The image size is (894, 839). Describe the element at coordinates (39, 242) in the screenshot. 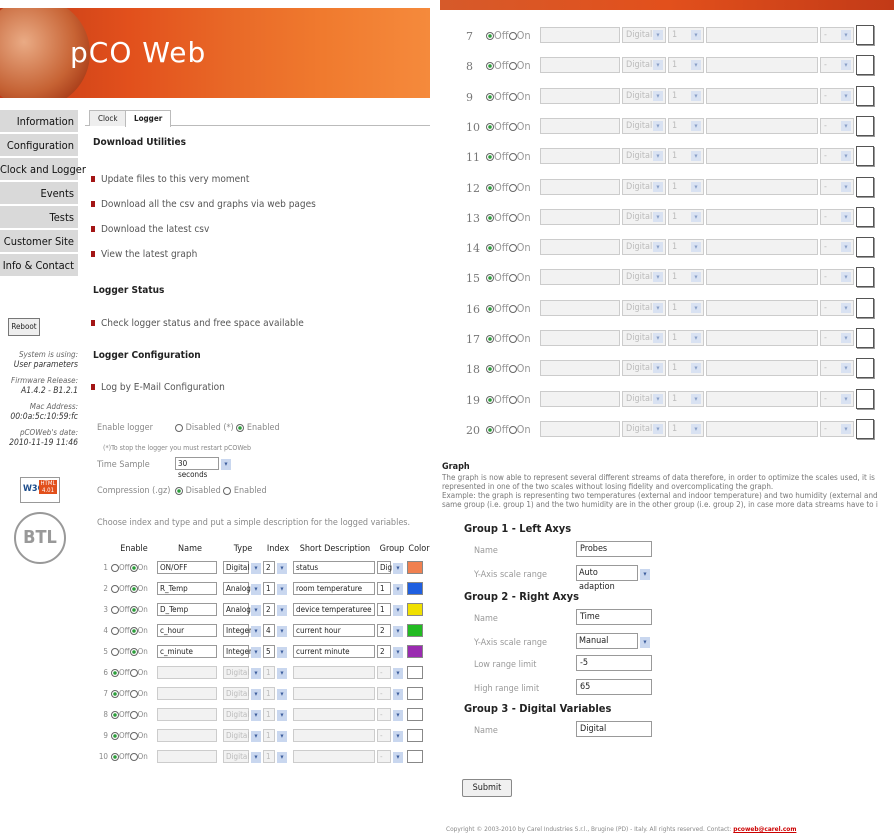

I see `nav-customer-site: Customer Site` at that location.